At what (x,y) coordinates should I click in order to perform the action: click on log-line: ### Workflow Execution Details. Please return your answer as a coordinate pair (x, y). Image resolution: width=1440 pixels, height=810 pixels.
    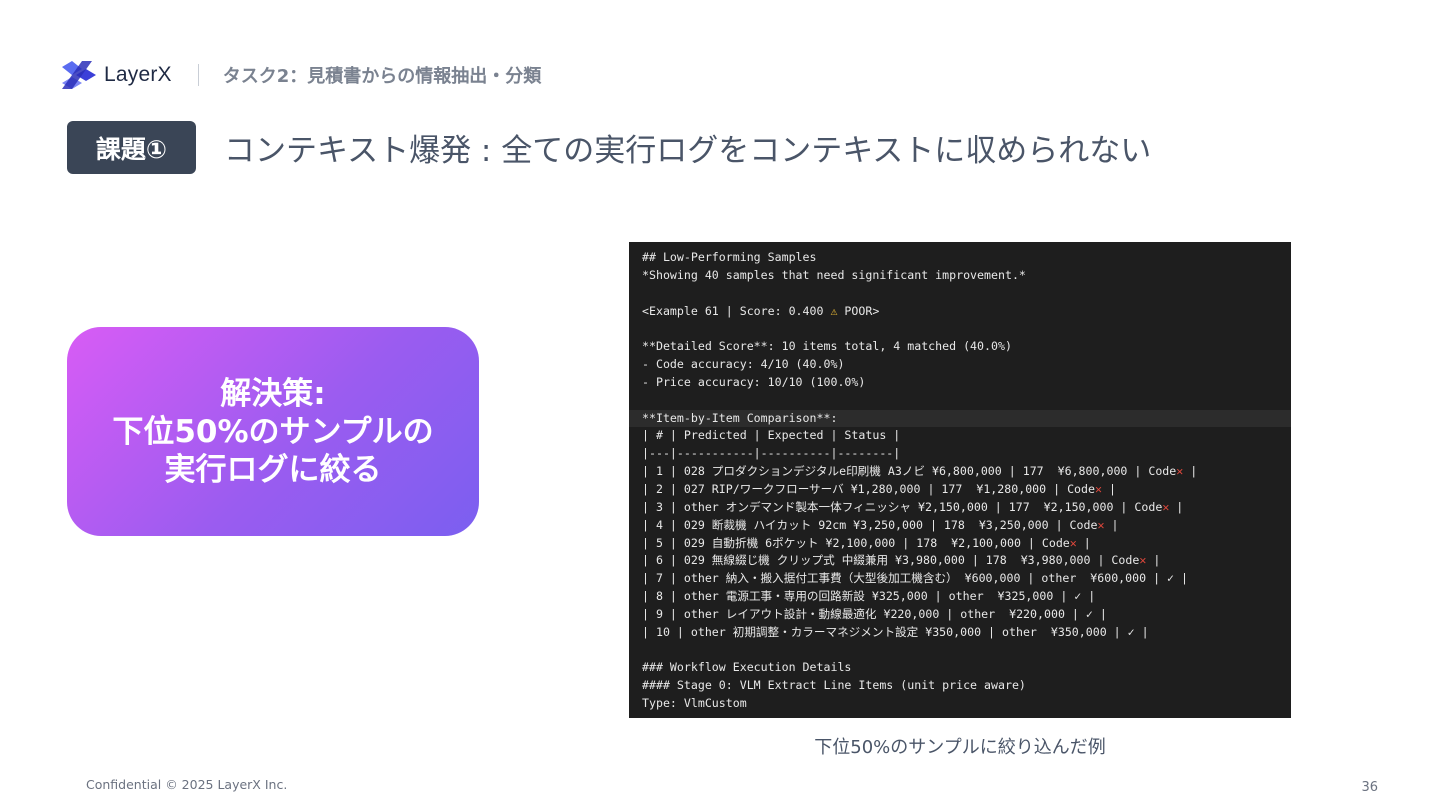
    Looking at the image, I should click on (747, 667).